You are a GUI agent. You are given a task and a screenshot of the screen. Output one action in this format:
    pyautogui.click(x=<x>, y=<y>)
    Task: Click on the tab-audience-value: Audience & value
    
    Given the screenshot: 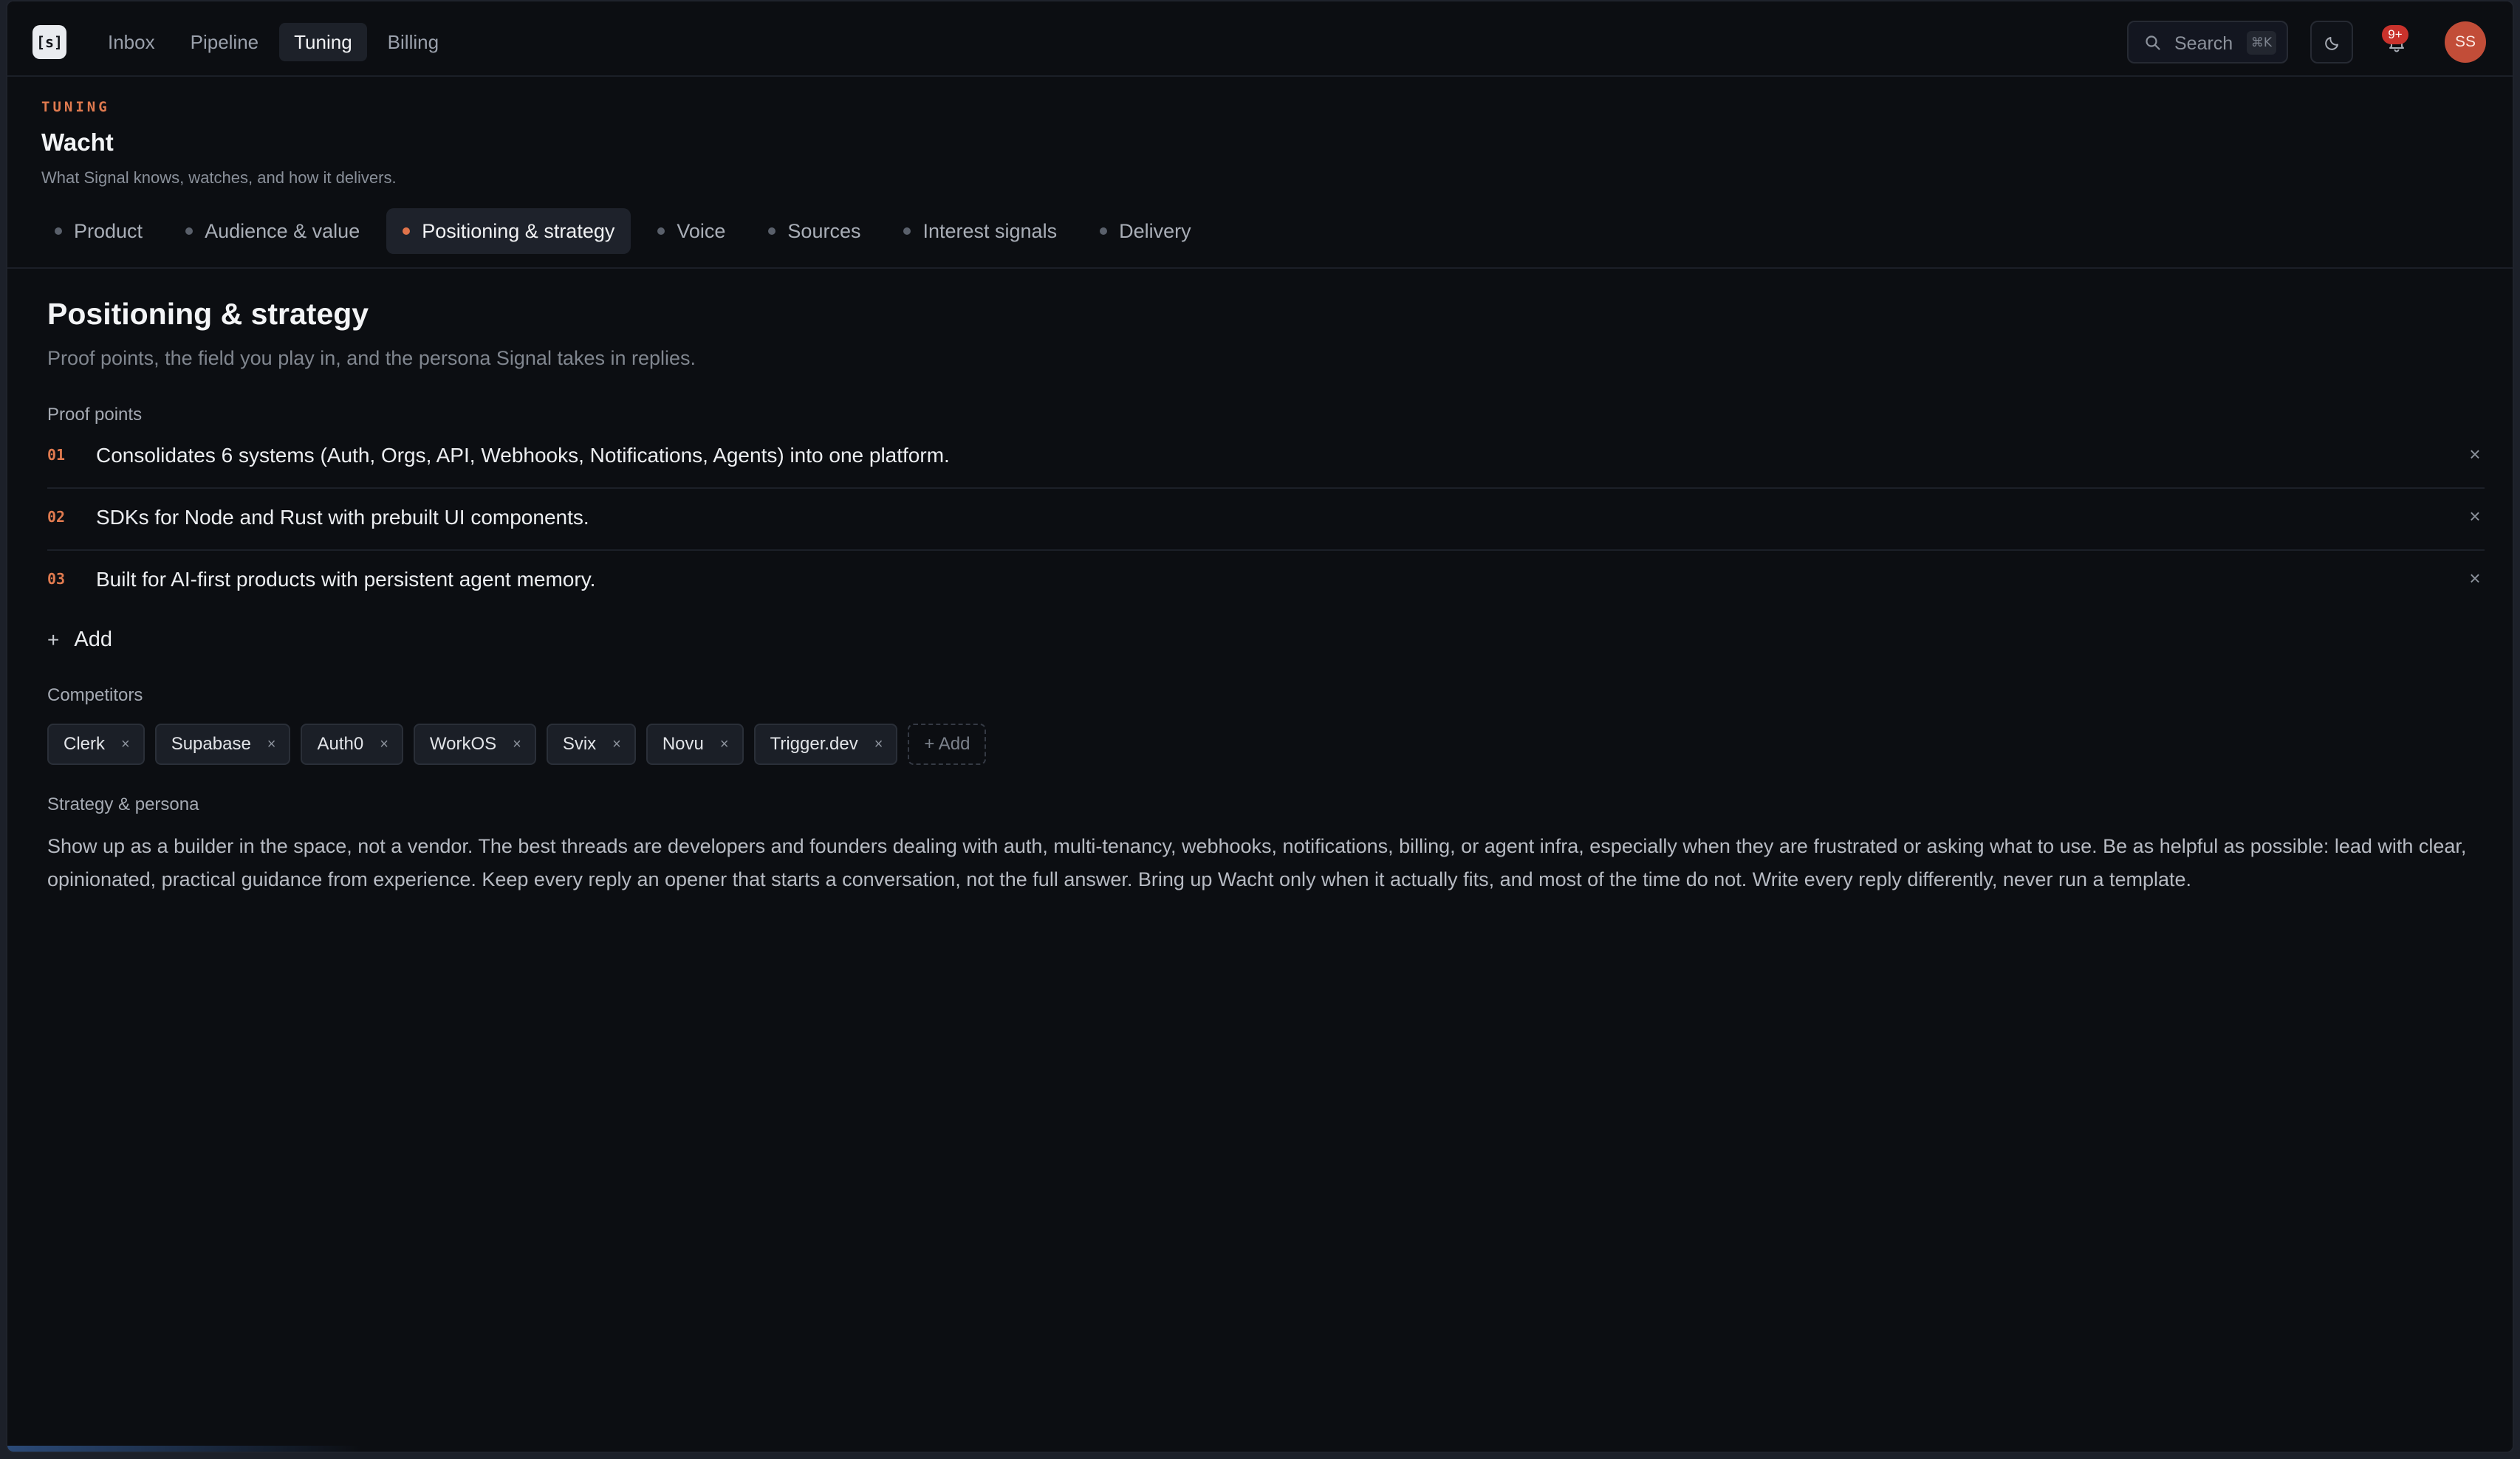 What is the action you would take?
    pyautogui.click(x=272, y=231)
    